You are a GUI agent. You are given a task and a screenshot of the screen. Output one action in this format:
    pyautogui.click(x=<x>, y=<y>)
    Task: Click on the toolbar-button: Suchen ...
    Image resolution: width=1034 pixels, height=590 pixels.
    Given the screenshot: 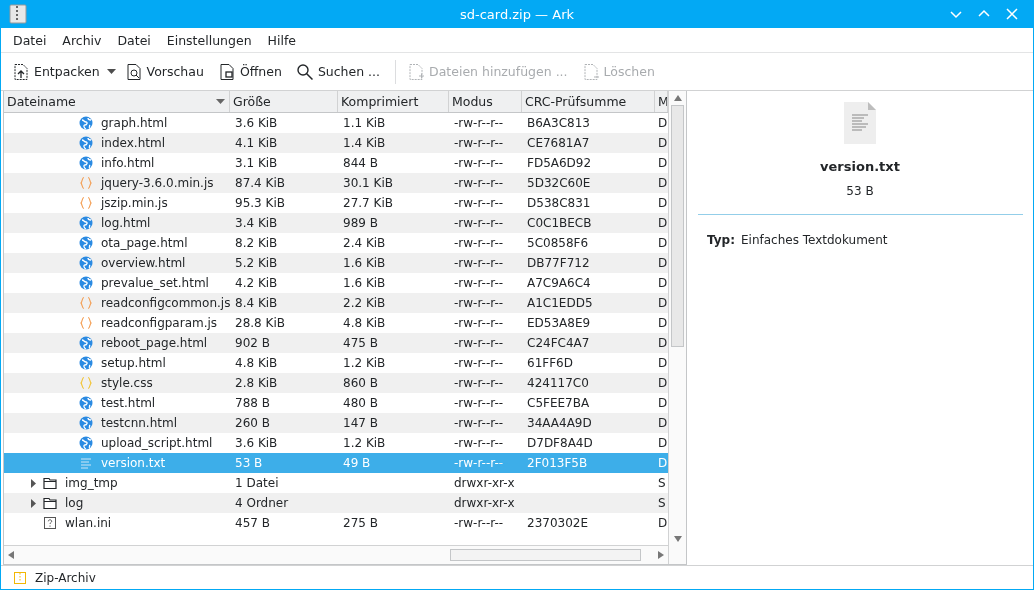 What is the action you would take?
    pyautogui.click(x=338, y=71)
    